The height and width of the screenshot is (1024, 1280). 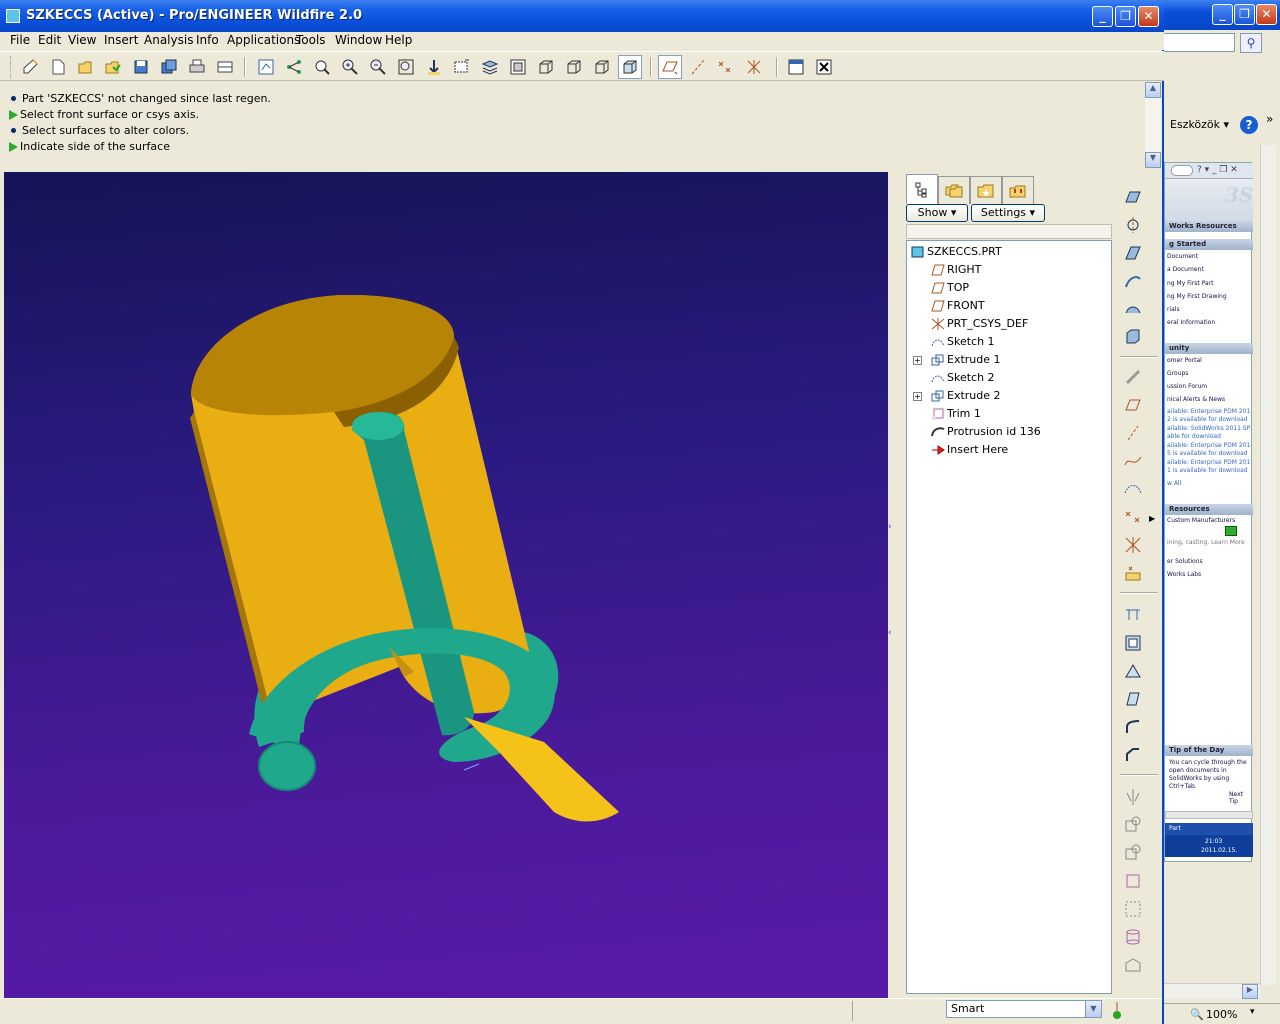 What do you see at coordinates (263, 40) in the screenshot?
I see `menu-applications: Applications` at bounding box center [263, 40].